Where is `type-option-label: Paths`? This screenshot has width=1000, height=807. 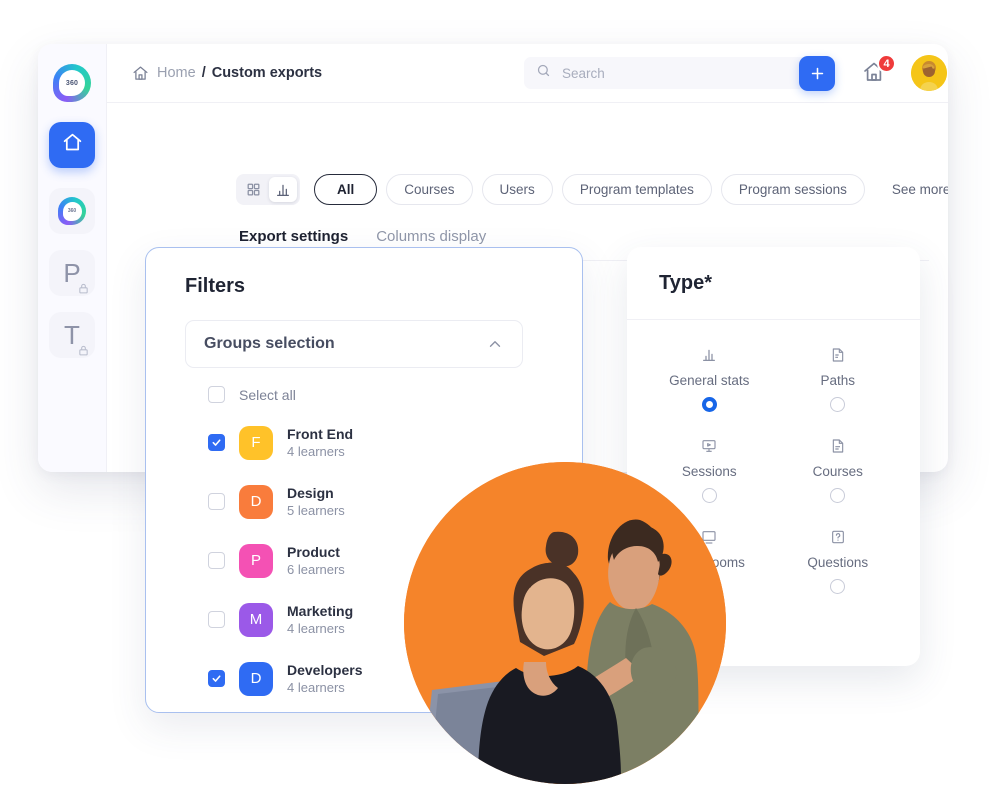
type-option-label: Paths is located at coordinates (838, 380).